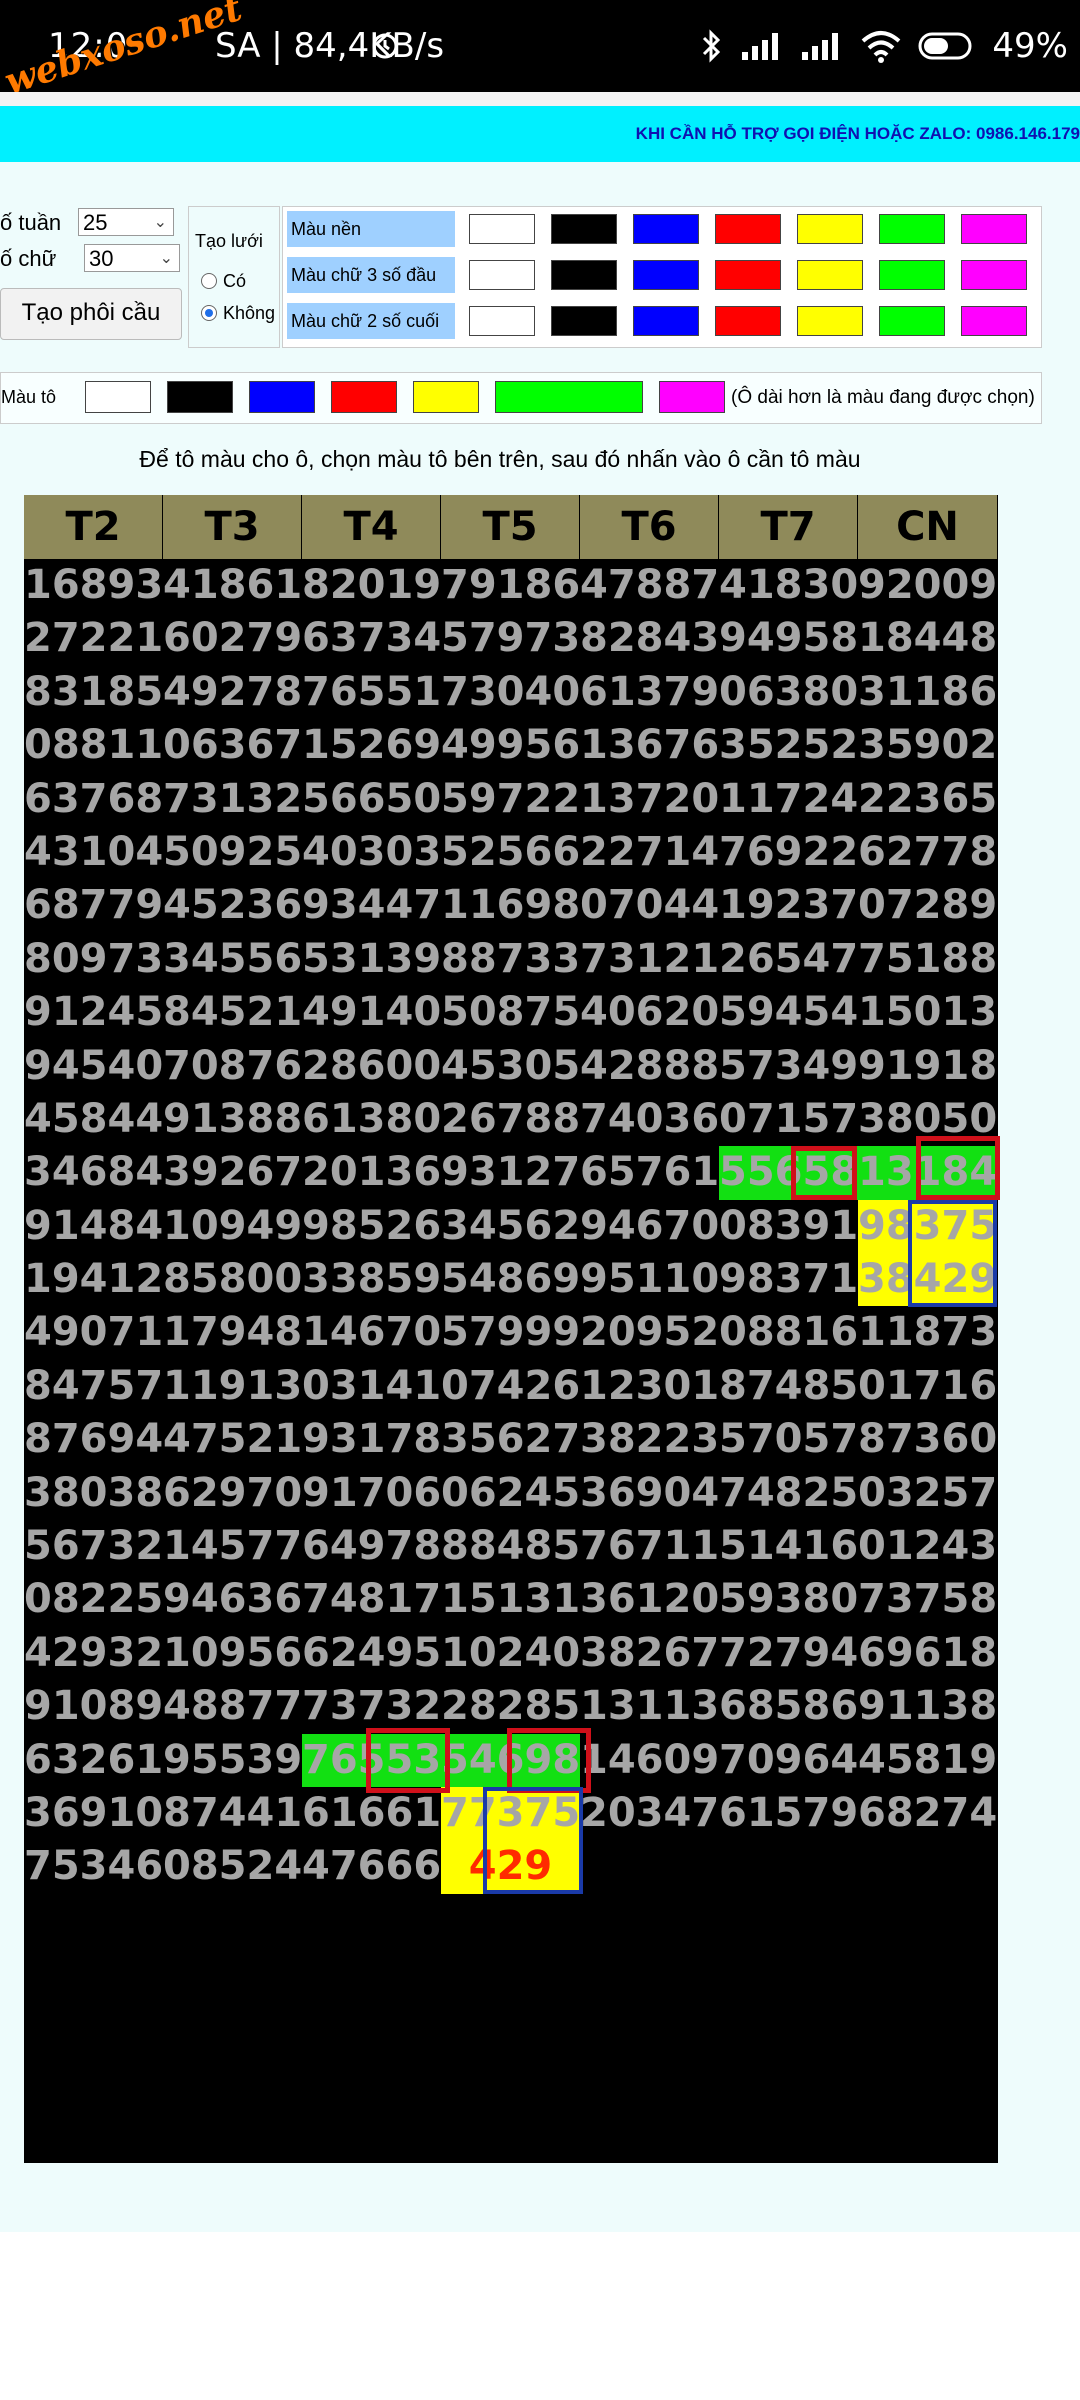  What do you see at coordinates (788, 585) in the screenshot?
I see `number-cell: 41830` at bounding box center [788, 585].